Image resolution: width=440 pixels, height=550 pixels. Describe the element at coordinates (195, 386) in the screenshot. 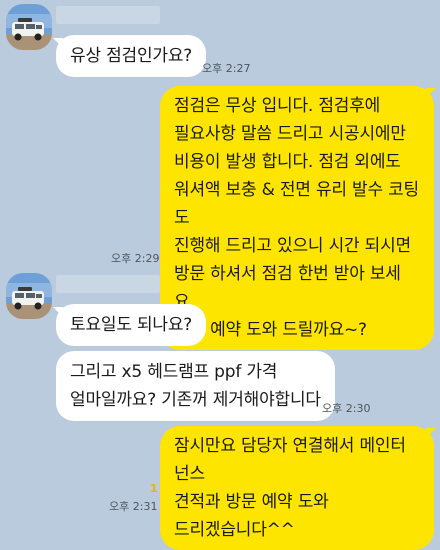

I see `message-bubble-incoming: 그리고 x5 헤드램프 ppf 가격 얼마일까요? 기존꺼 제거해야합니다` at that location.